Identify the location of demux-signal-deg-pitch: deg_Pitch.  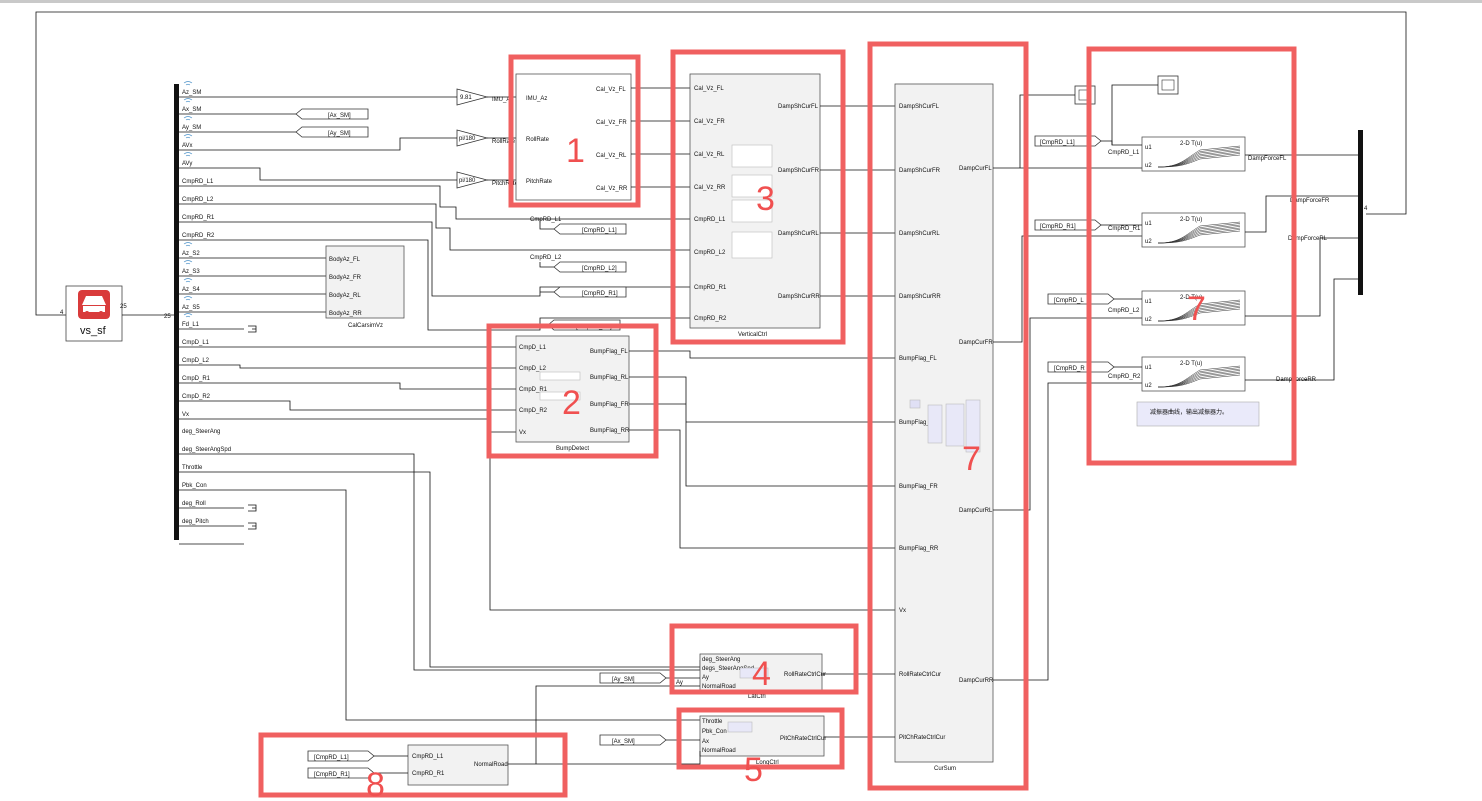
(195, 522).